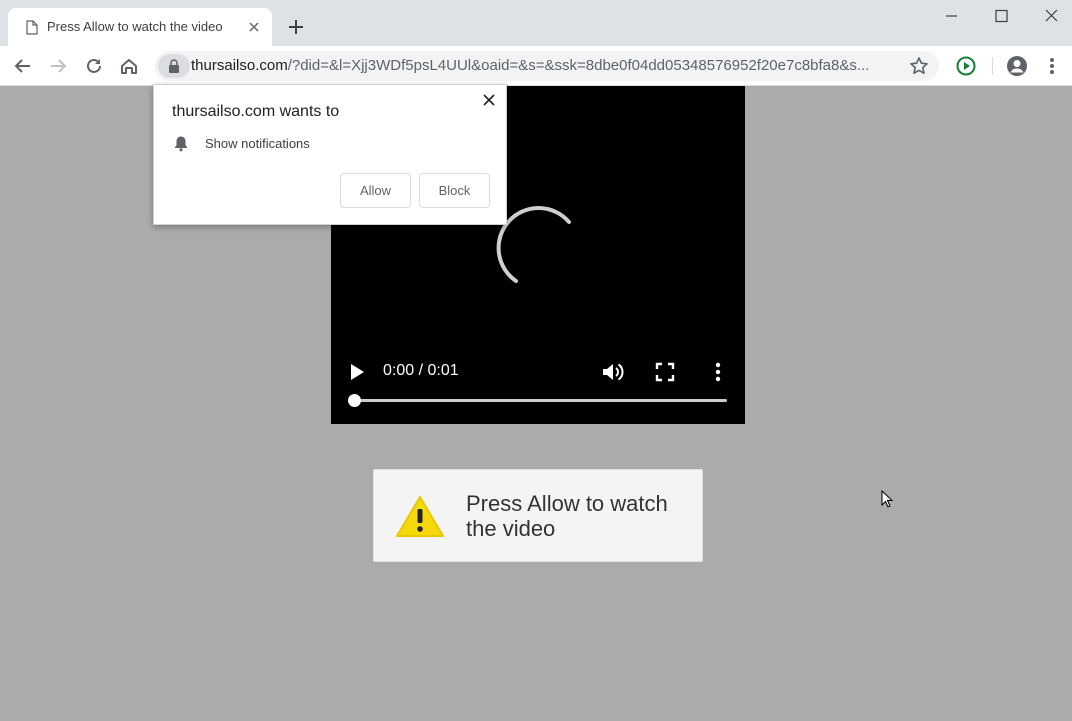 The height and width of the screenshot is (721, 1072). Describe the element at coordinates (296, 27) in the screenshot. I see `new-tab-icon` at that location.